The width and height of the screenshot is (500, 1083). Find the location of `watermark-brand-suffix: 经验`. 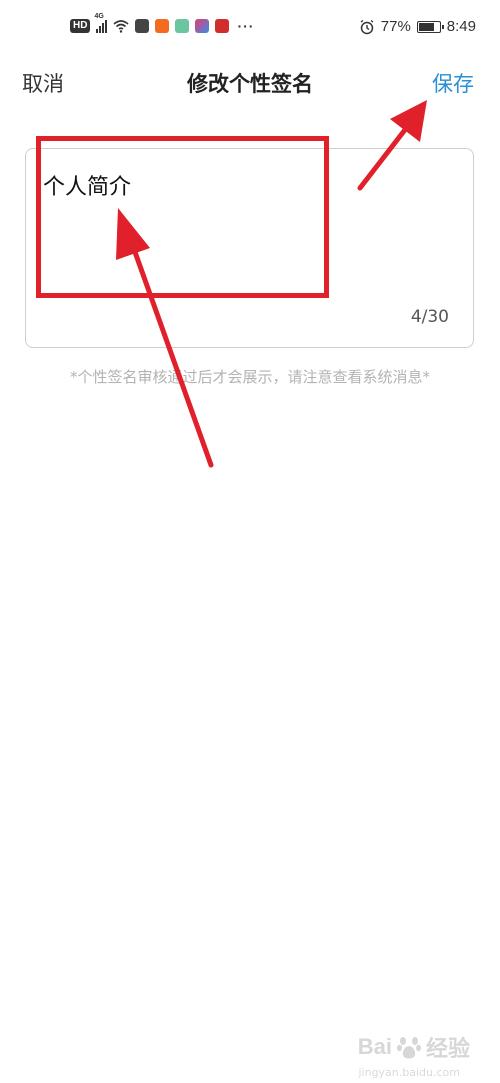

watermark-brand-suffix: 经验 is located at coordinates (447, 1048).